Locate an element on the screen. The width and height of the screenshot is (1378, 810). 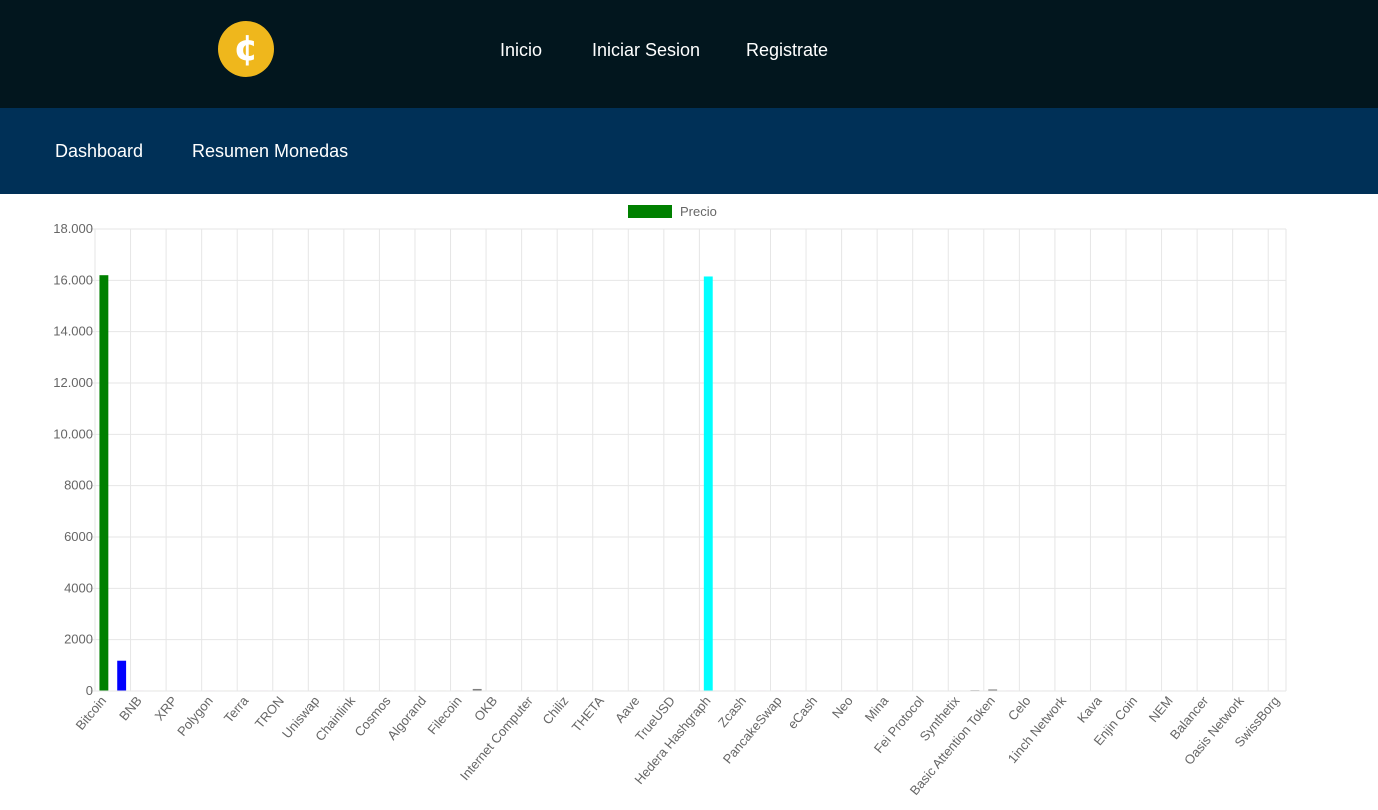
x-tick-label: Polygon is located at coordinates (195, 716).